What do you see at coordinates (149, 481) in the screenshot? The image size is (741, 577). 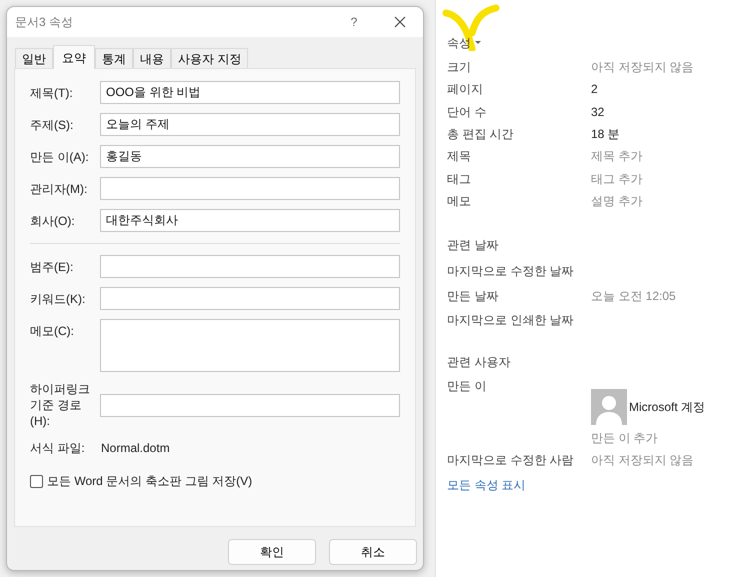 I see `checkbox-label: 모든 Word 문서의 축소판 그림 저장(V)` at bounding box center [149, 481].